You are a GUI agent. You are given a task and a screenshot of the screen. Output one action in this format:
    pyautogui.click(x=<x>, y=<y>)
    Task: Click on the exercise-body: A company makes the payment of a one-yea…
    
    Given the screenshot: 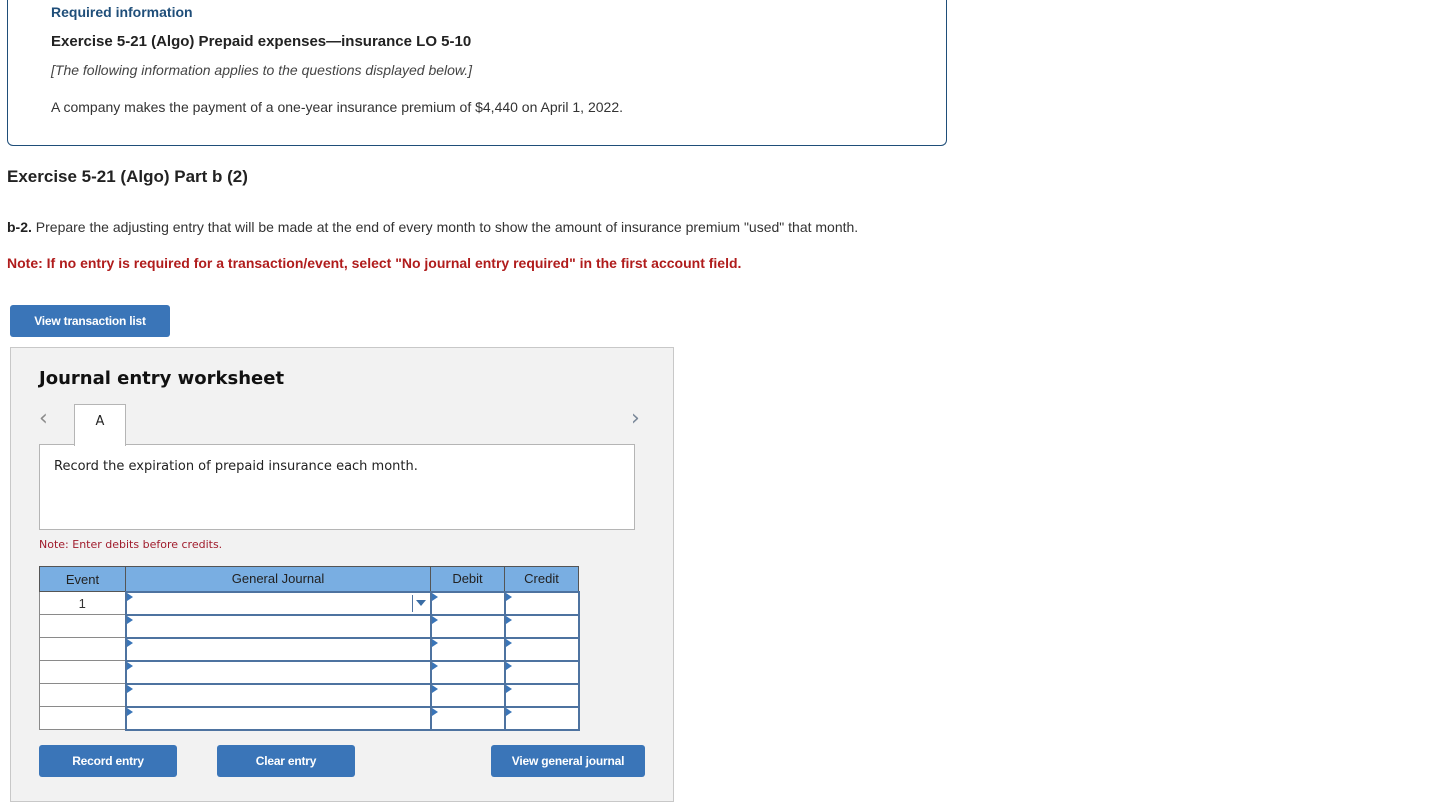 What is the action you would take?
    pyautogui.click(x=337, y=107)
    